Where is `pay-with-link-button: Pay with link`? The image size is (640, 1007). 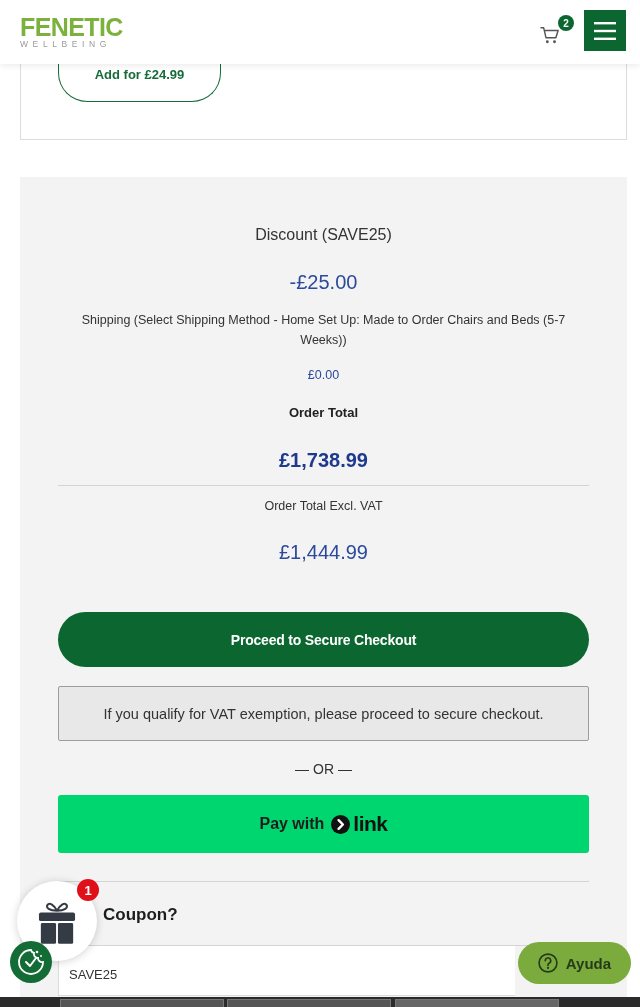
pay-with-link-button: Pay with link is located at coordinates (323, 824).